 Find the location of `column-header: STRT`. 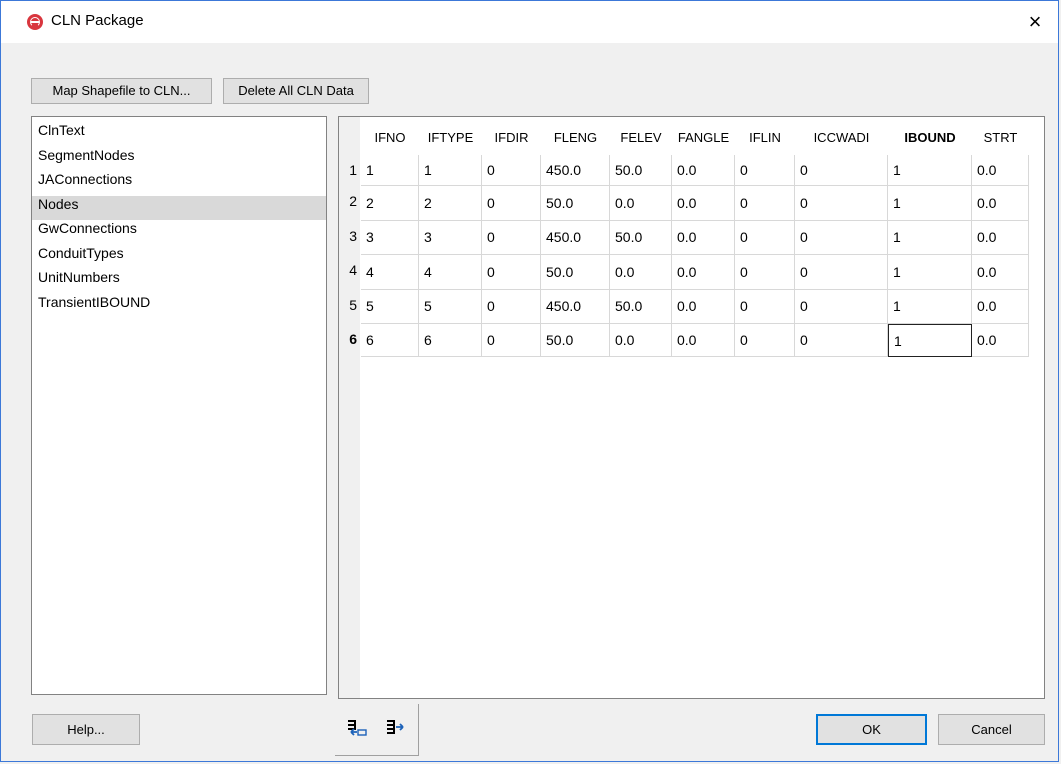

column-header: STRT is located at coordinates (1000, 137).